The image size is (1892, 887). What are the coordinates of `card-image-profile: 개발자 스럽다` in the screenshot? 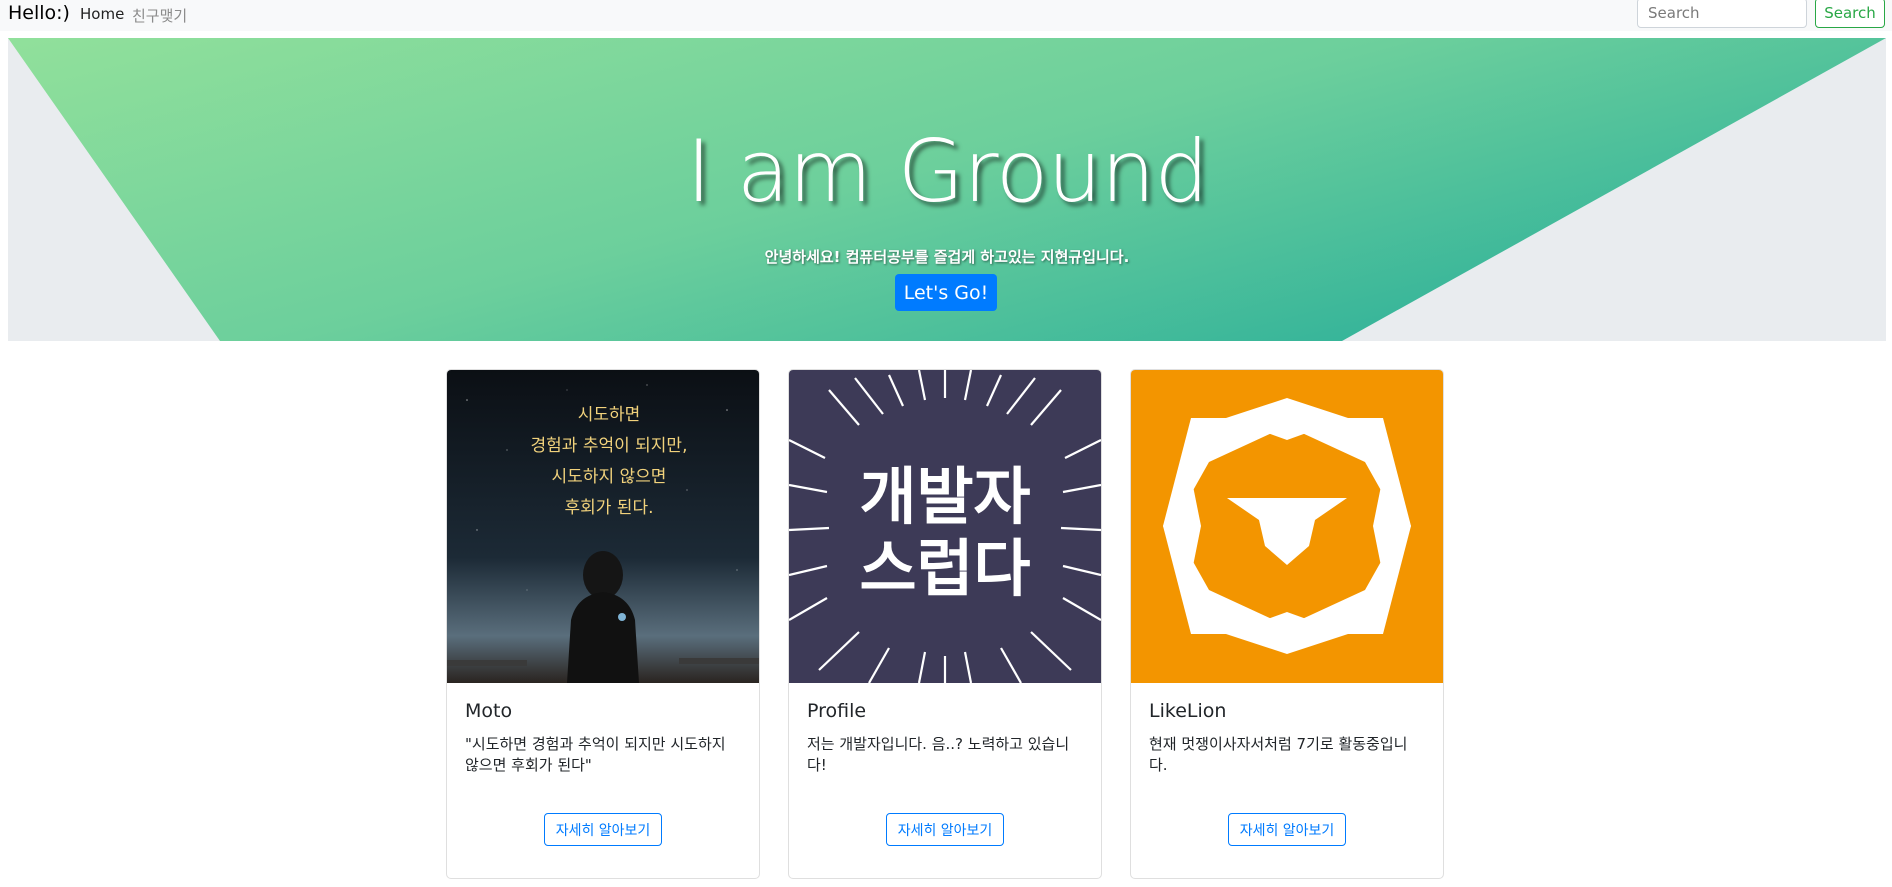 It's located at (945, 526).